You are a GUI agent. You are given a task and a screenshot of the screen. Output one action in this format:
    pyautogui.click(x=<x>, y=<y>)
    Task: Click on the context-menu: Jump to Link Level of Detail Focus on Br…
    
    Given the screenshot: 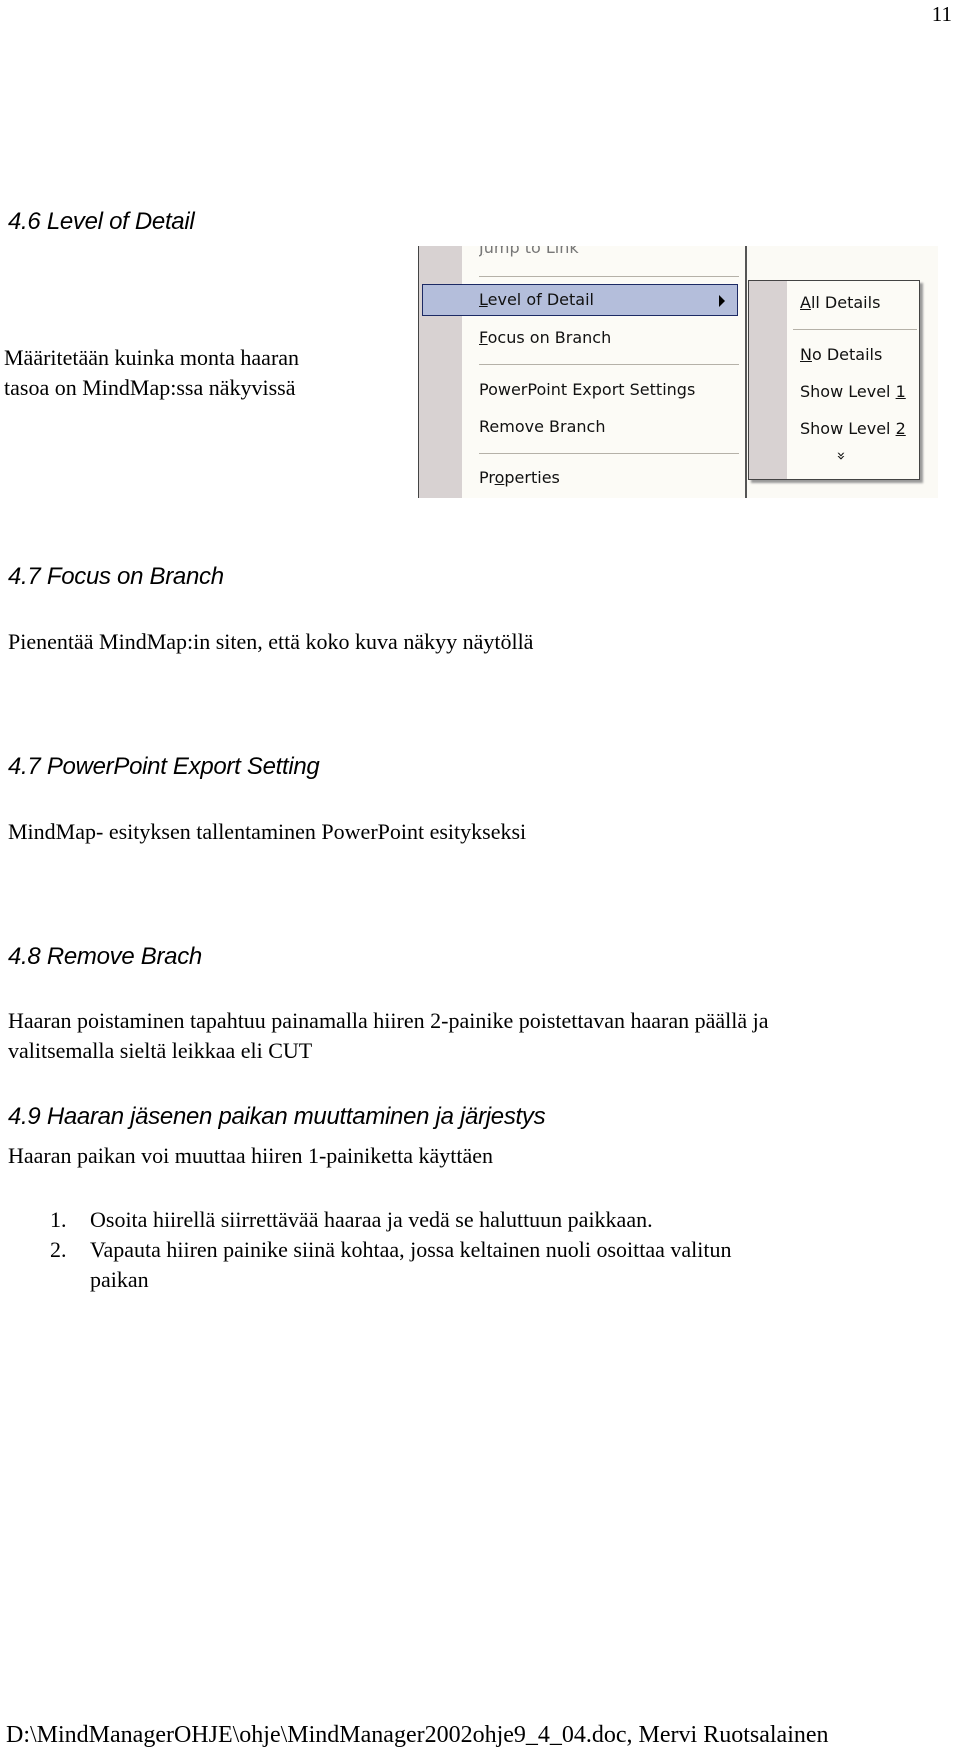 What is the action you would take?
    pyautogui.click(x=582, y=372)
    